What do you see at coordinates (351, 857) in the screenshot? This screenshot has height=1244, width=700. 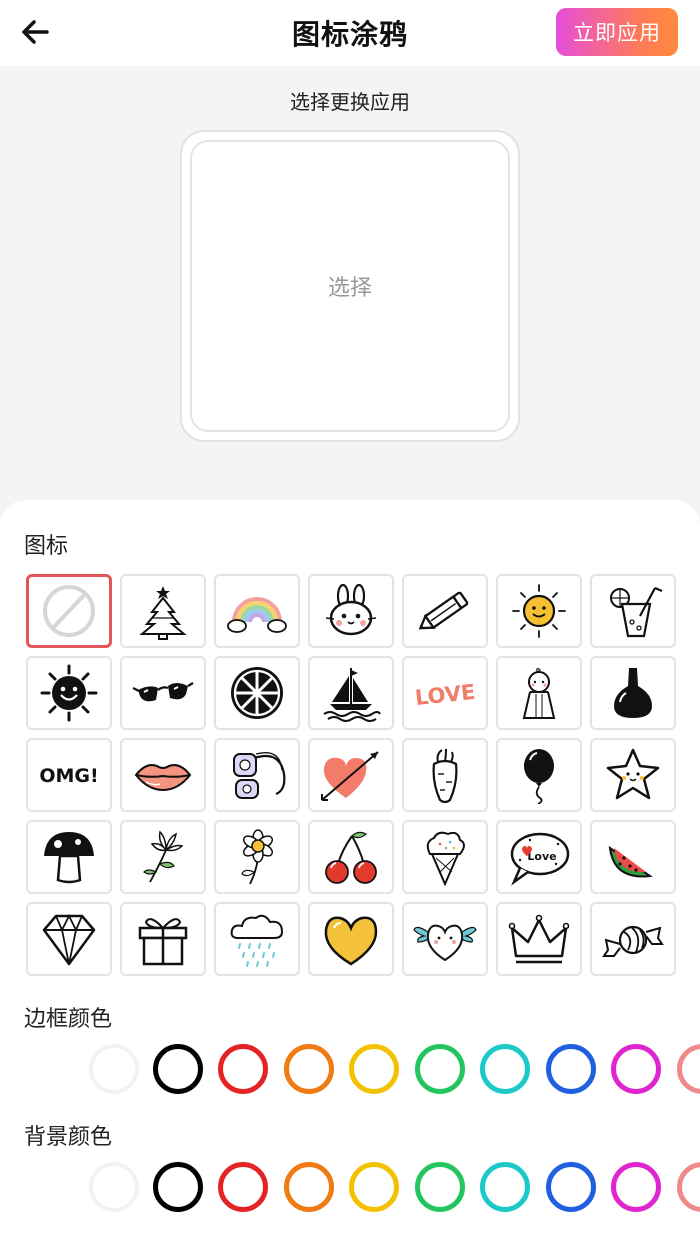 I see `icon-option-cherries` at bounding box center [351, 857].